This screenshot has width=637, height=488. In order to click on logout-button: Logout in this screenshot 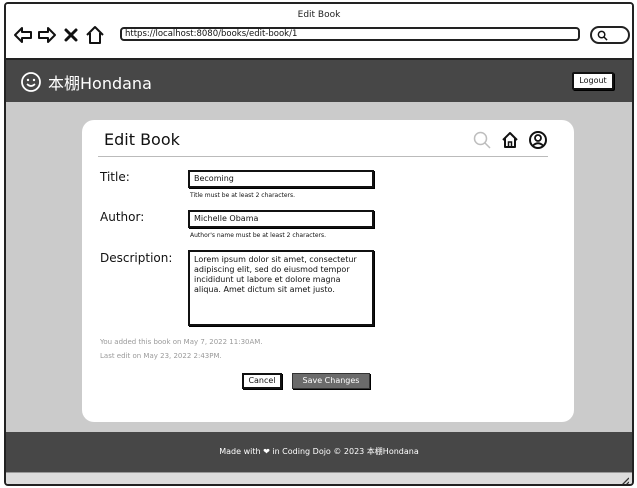, I will do `click(593, 81)`.